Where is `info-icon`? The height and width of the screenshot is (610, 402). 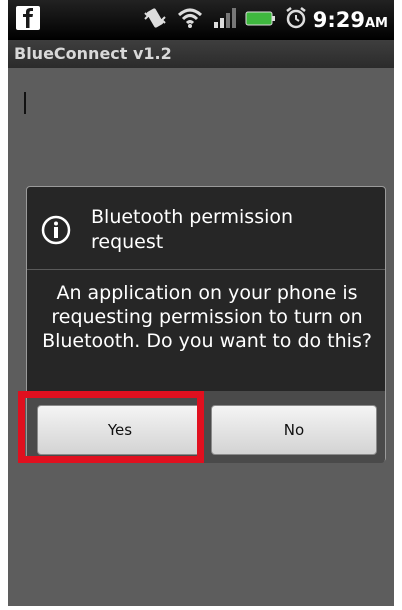
info-icon is located at coordinates (56, 230).